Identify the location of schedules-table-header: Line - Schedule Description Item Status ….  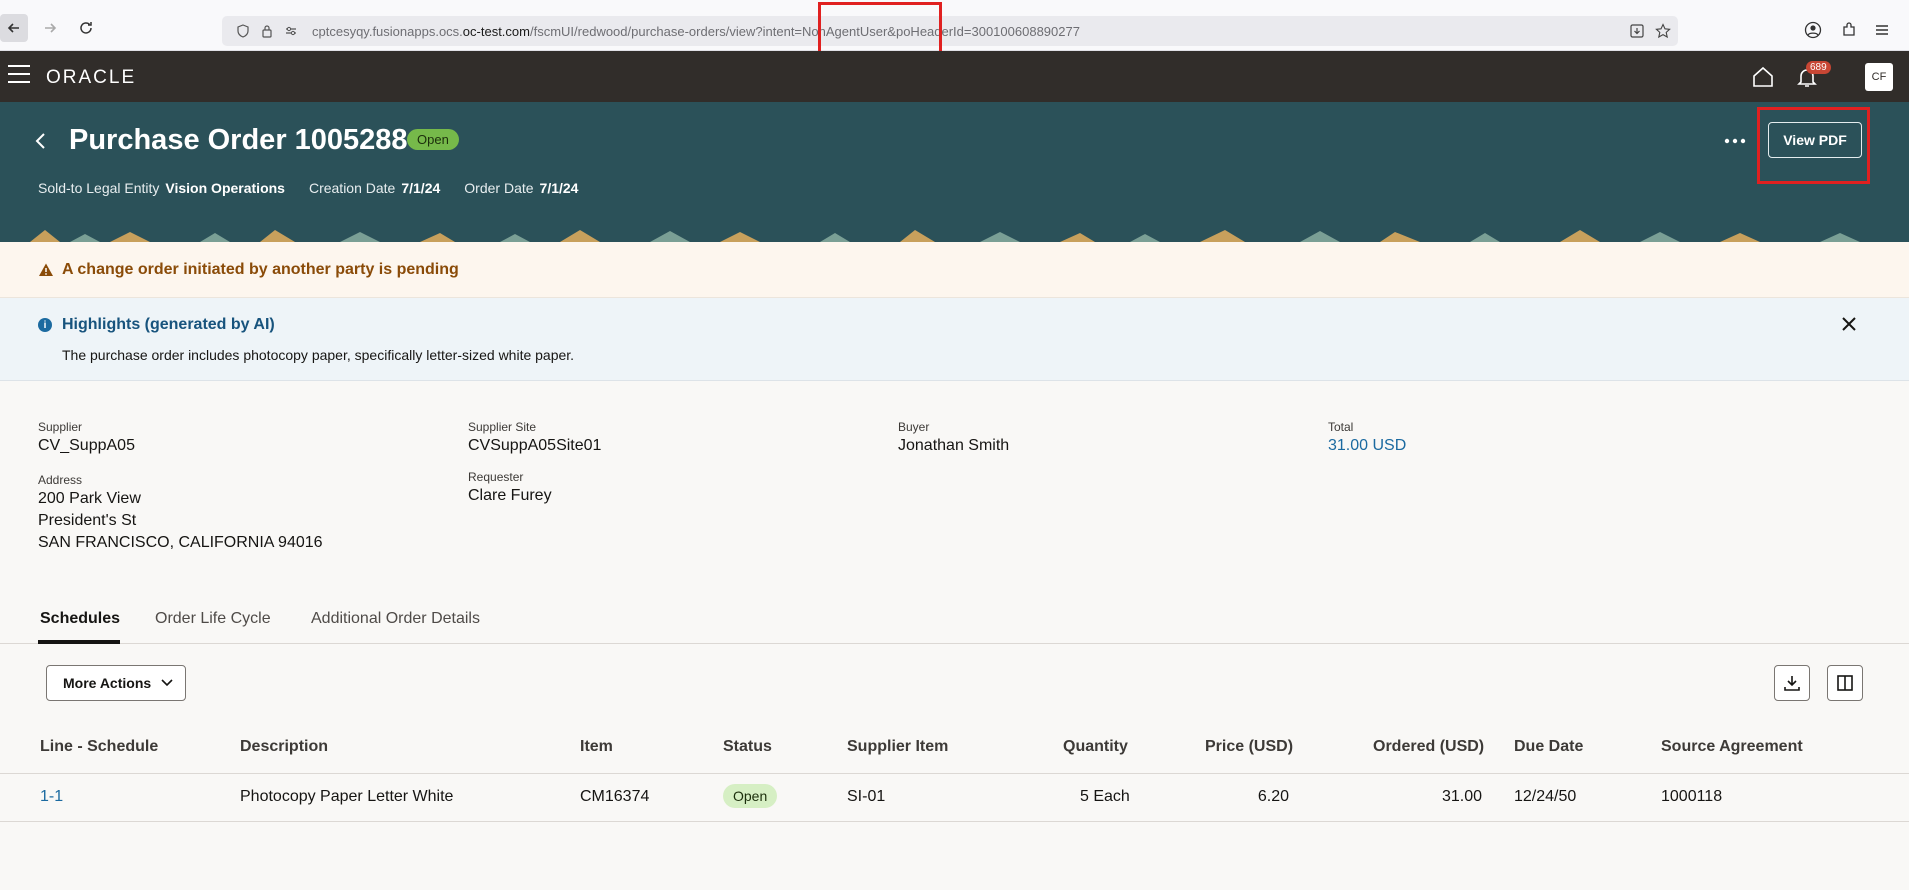
(954, 746).